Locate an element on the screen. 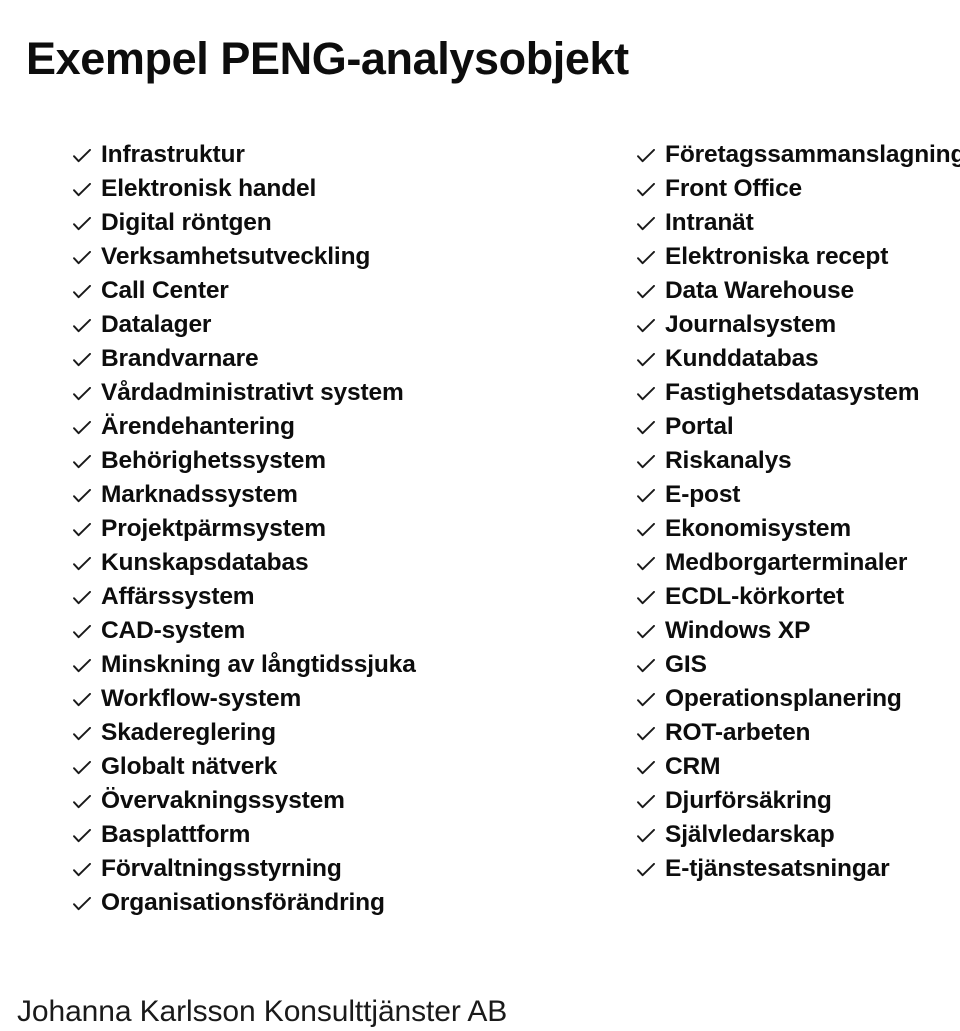  list-item-label: Organisationsförändring is located at coordinates (243, 902).